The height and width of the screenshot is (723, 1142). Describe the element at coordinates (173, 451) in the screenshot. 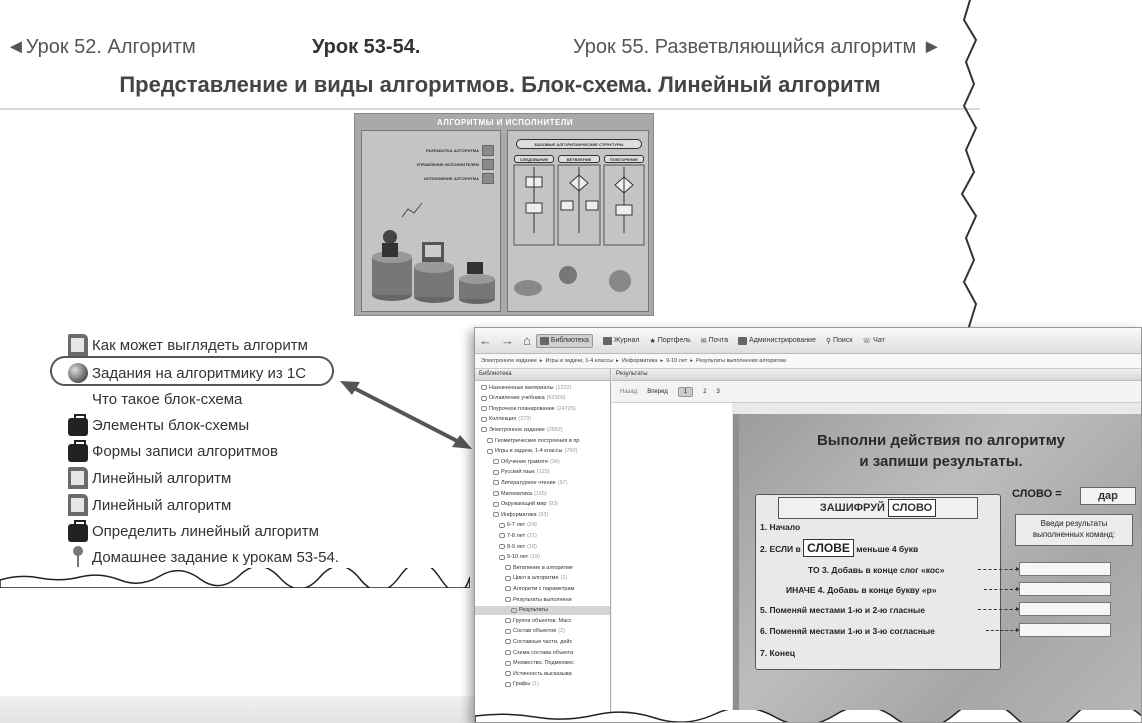

I see `lesson-item: Формы записи алгоритмов` at that location.